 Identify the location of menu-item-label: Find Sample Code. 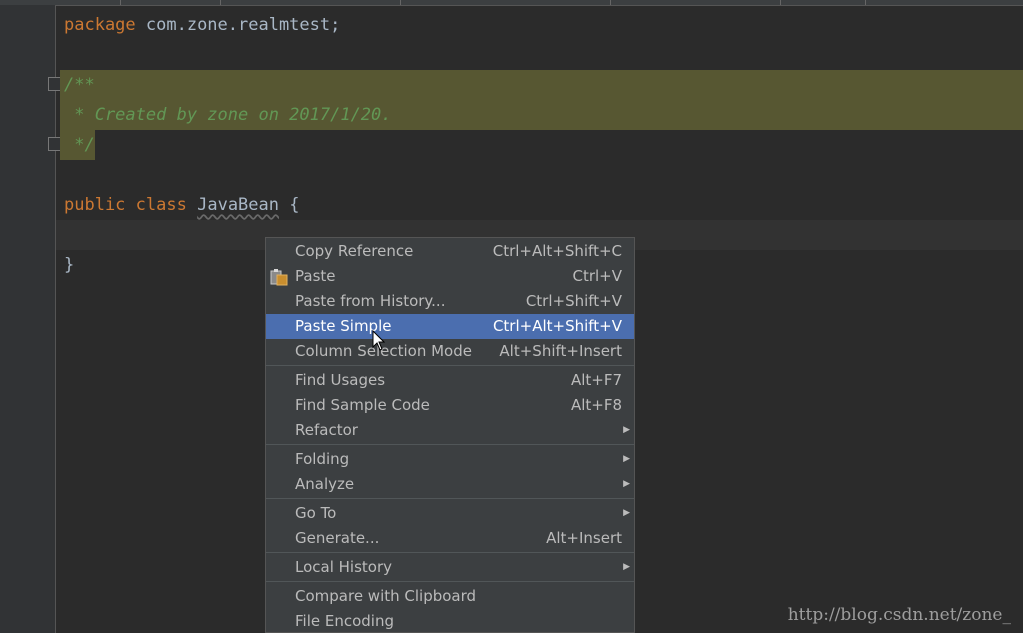
(362, 405).